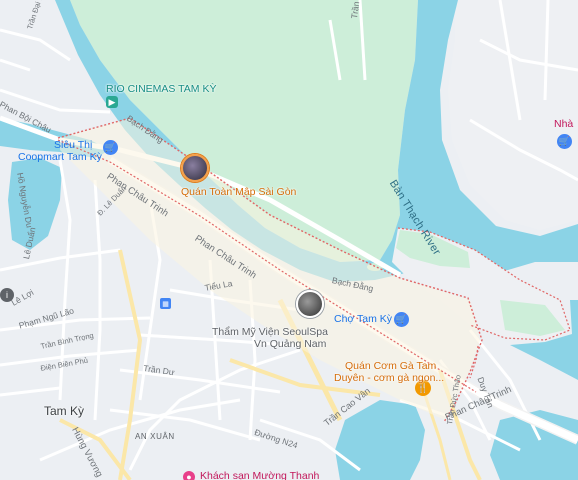  I want to click on cinema-icon: ▶, so click(112, 102).